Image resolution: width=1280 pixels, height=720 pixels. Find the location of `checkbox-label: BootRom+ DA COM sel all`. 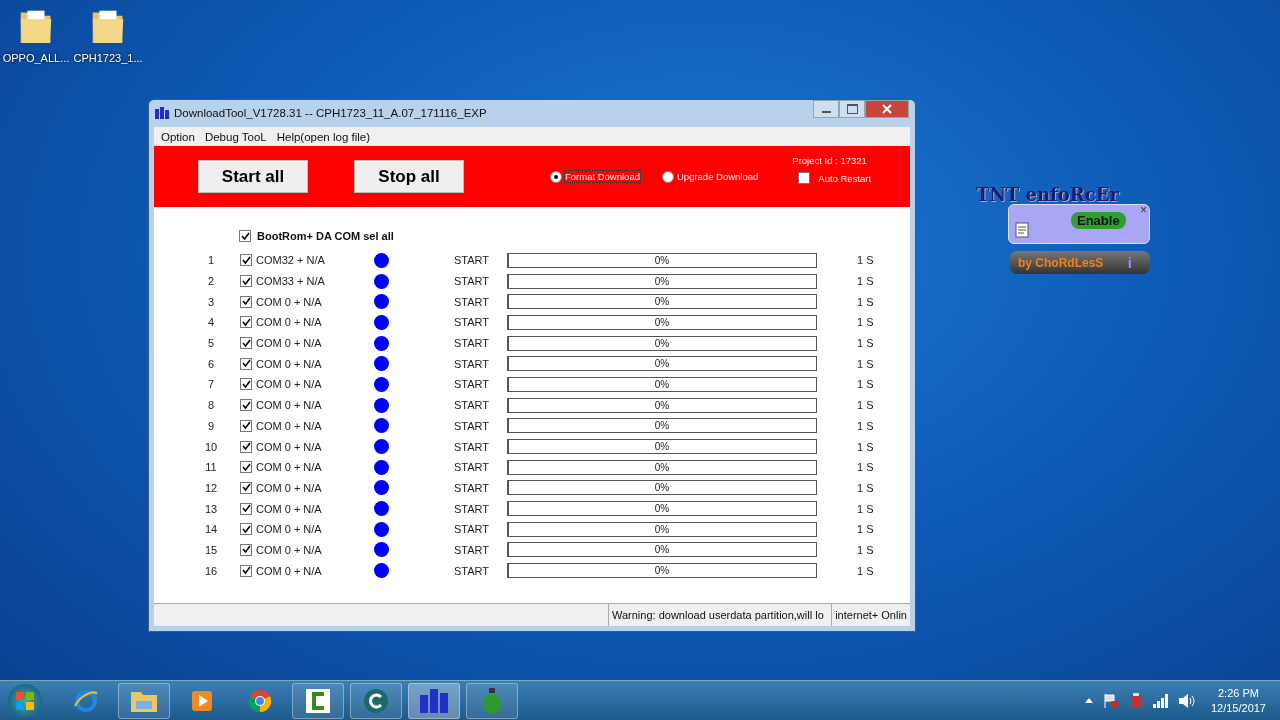

checkbox-label: BootRom+ DA COM sel all is located at coordinates (325, 236).